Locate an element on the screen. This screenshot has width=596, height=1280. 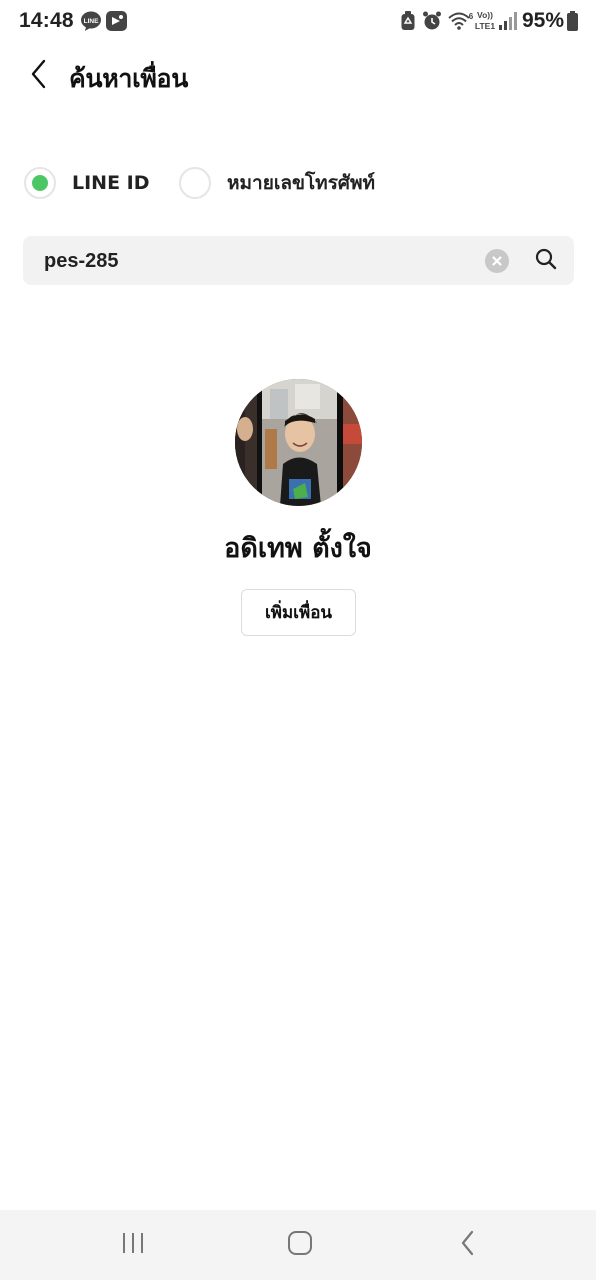
volte-lte1-icon: Vo)) LTE1 is located at coordinates (485, 23).